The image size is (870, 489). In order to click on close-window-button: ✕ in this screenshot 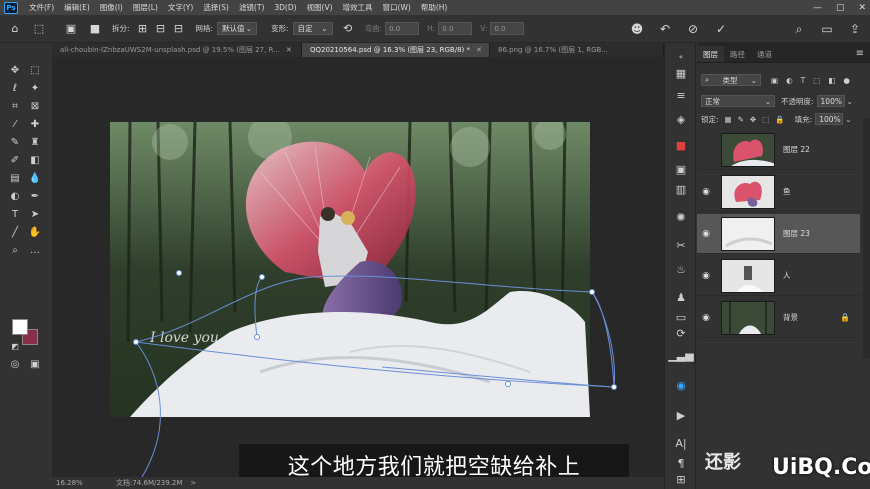, I will do `click(862, 8)`.